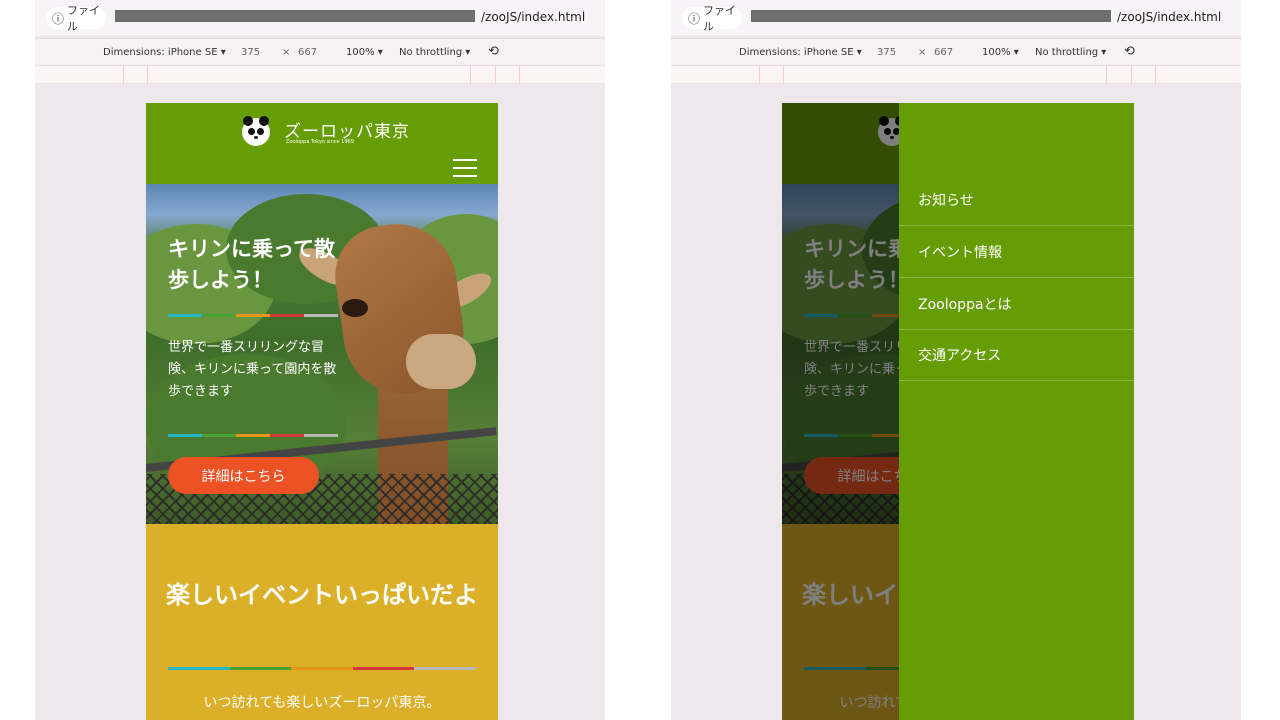  Describe the element at coordinates (1016, 200) in the screenshot. I see `menu-item-news: お知らせ` at that location.